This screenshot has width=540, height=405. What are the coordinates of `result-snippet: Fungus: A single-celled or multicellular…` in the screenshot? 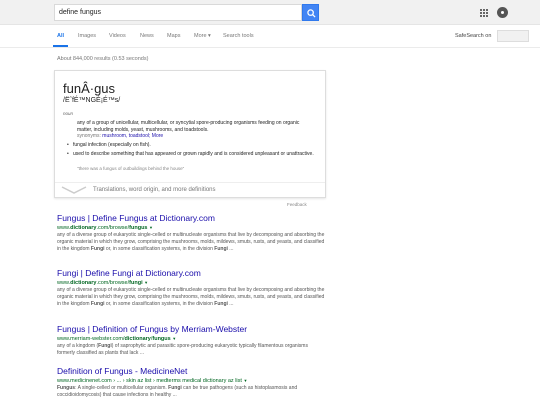 It's located at (177, 391).